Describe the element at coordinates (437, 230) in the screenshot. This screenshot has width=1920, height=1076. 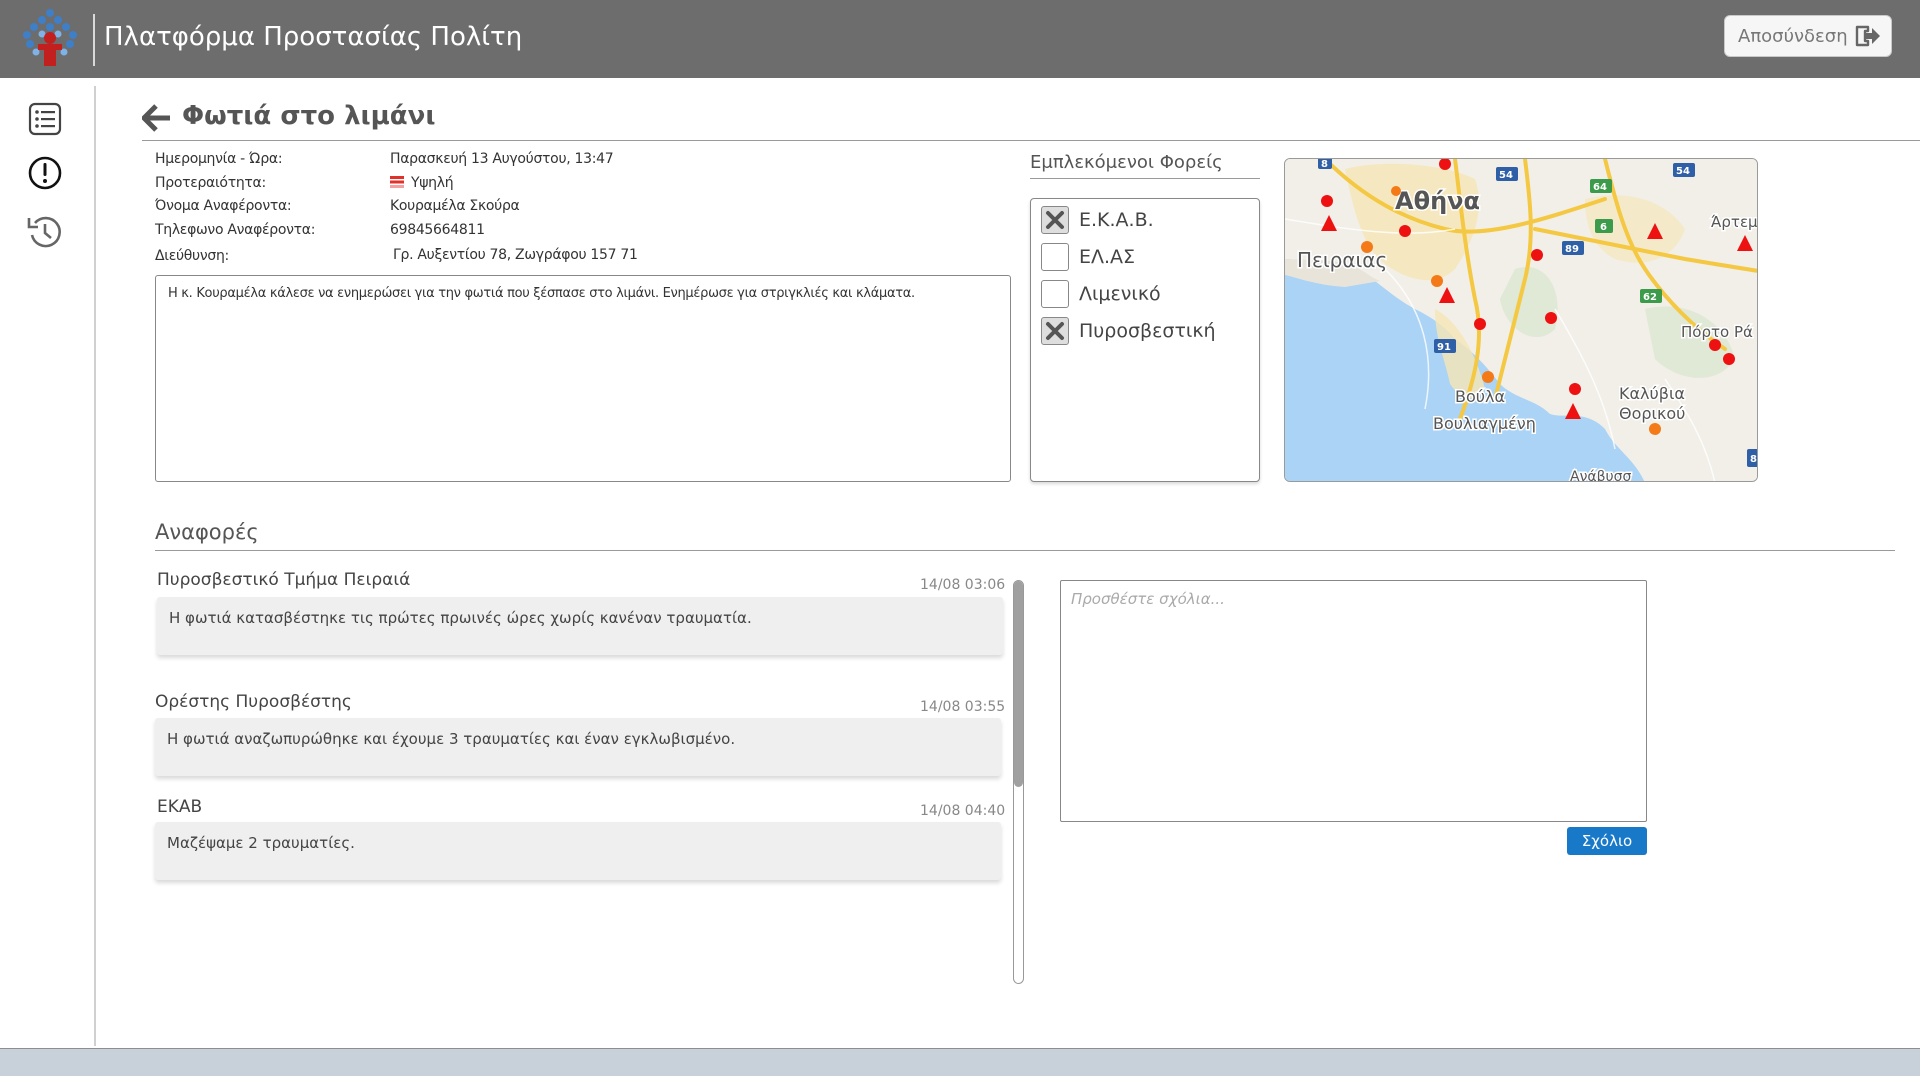
I see `reporter-phone-value: 69845664811` at that location.